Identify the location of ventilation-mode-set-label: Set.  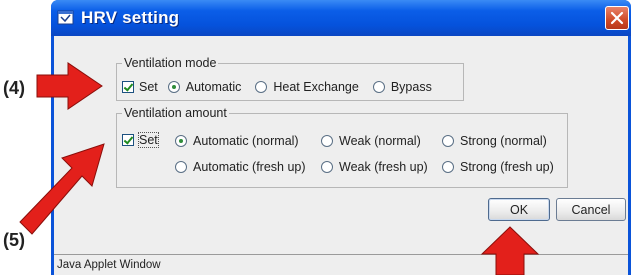
(148, 87).